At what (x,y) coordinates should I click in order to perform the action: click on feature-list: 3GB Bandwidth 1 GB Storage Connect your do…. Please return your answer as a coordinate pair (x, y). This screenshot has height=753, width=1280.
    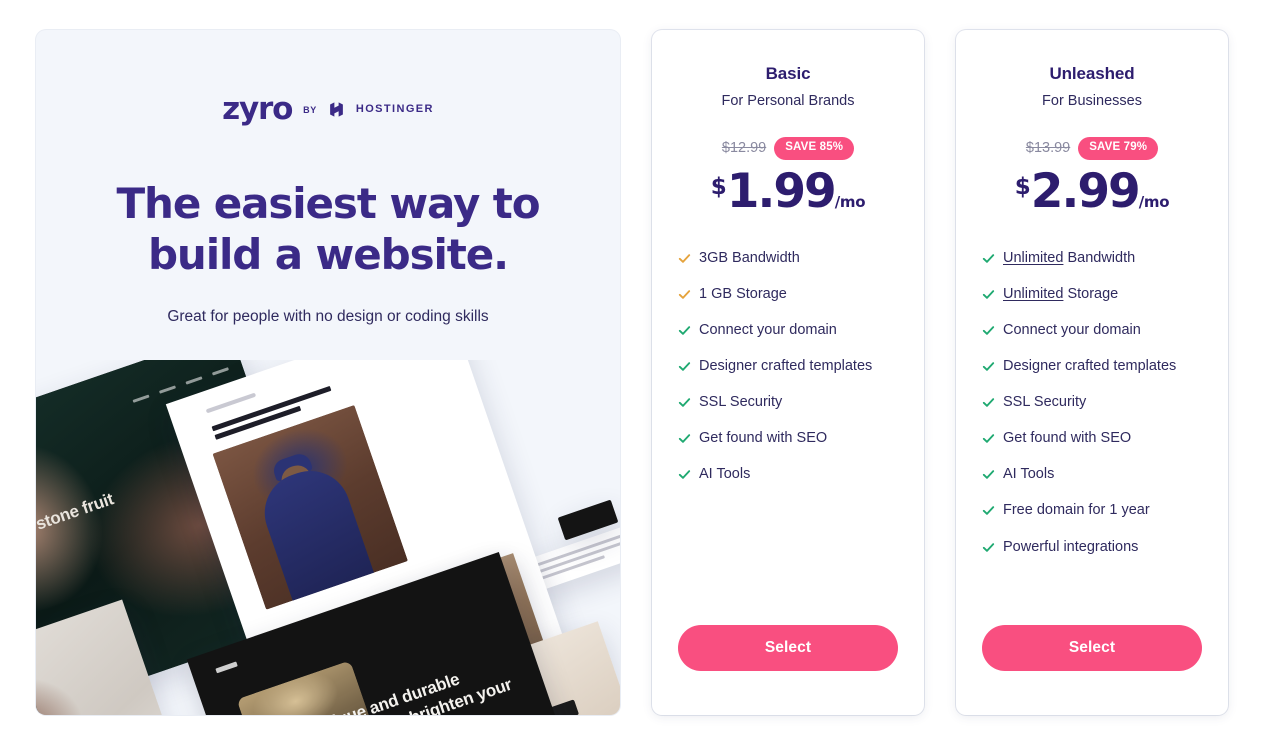
    Looking at the image, I should click on (788, 366).